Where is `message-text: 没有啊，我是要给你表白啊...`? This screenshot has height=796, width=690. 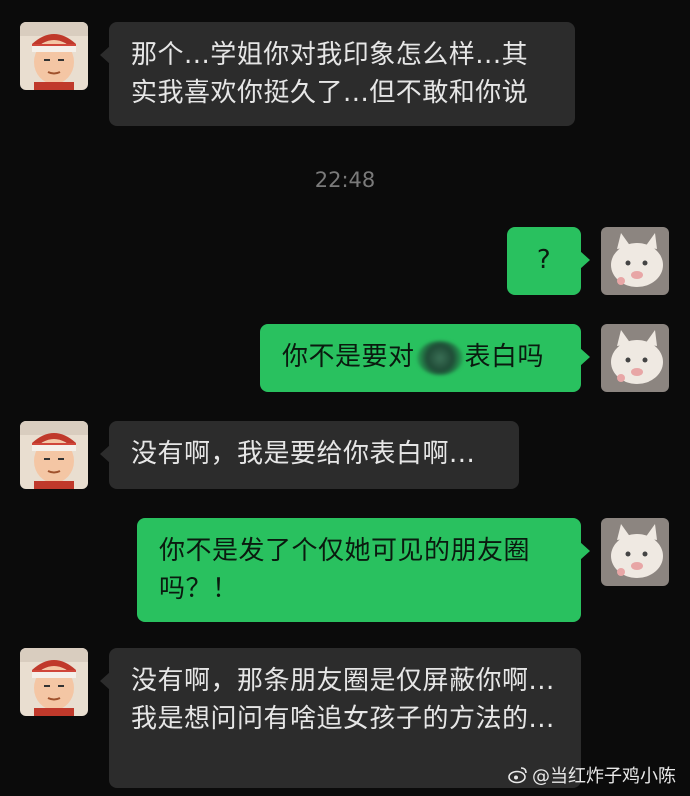 message-text: 没有啊，我是要给你表白啊... is located at coordinates (303, 454).